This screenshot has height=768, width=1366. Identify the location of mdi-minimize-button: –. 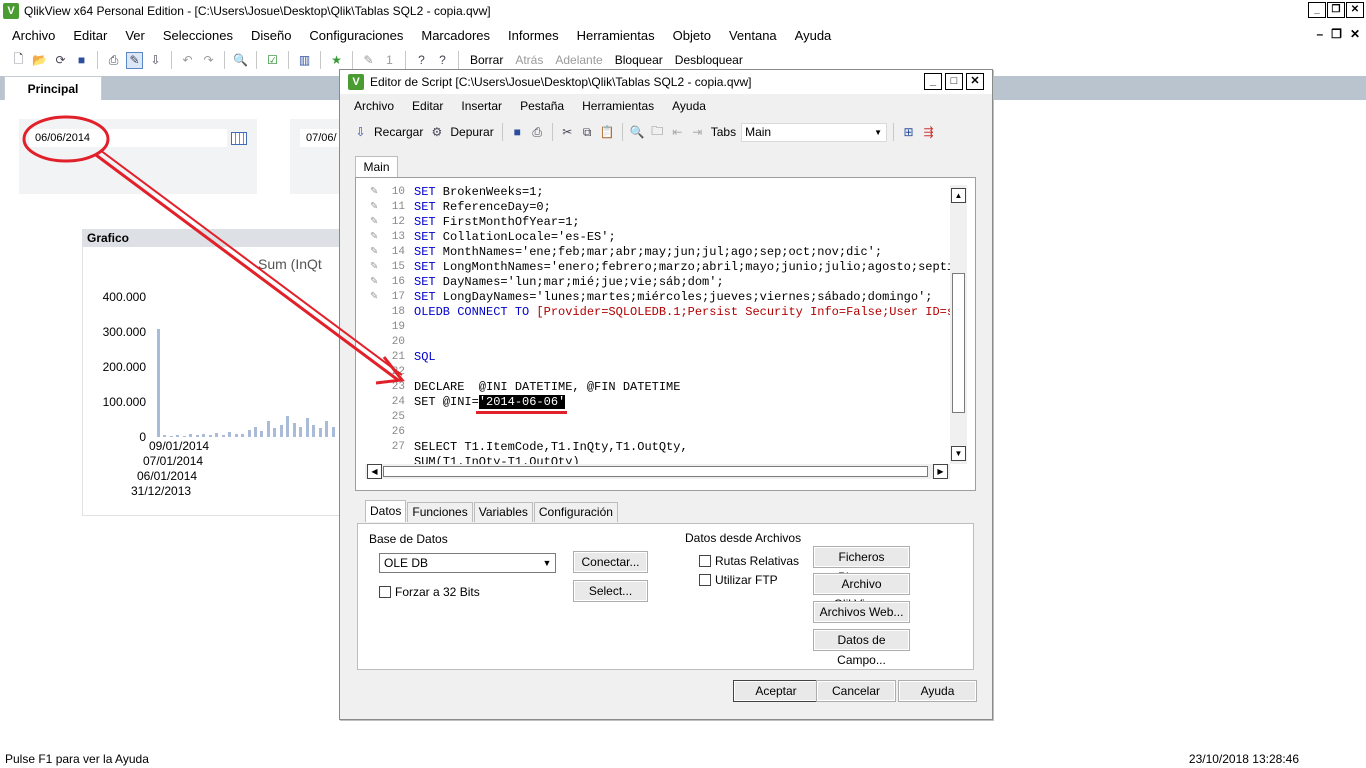
(1319, 34).